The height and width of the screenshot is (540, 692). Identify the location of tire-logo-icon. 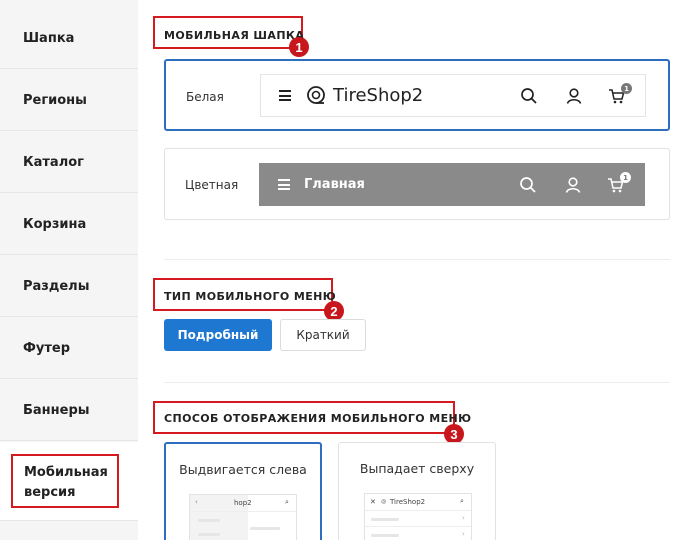
(316, 95).